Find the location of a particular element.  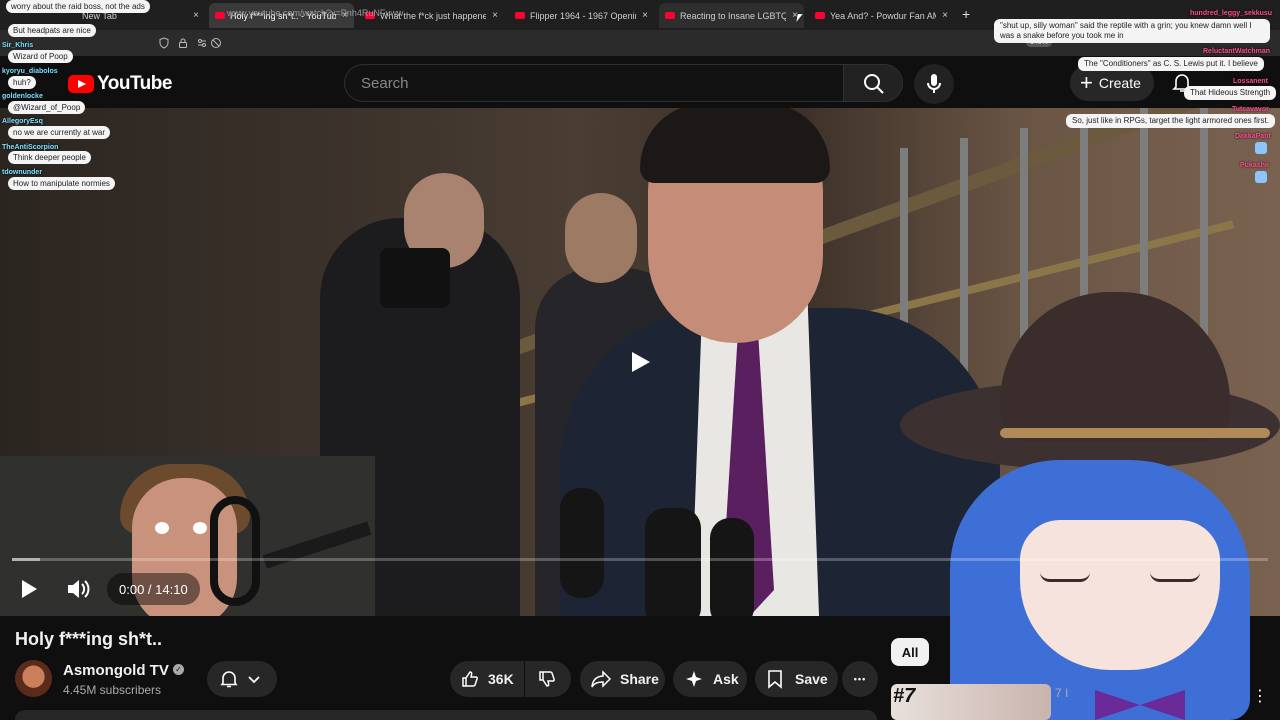

tab-label: Yea And? - Powdur Fan AMV - Y is located at coordinates (883, 15).